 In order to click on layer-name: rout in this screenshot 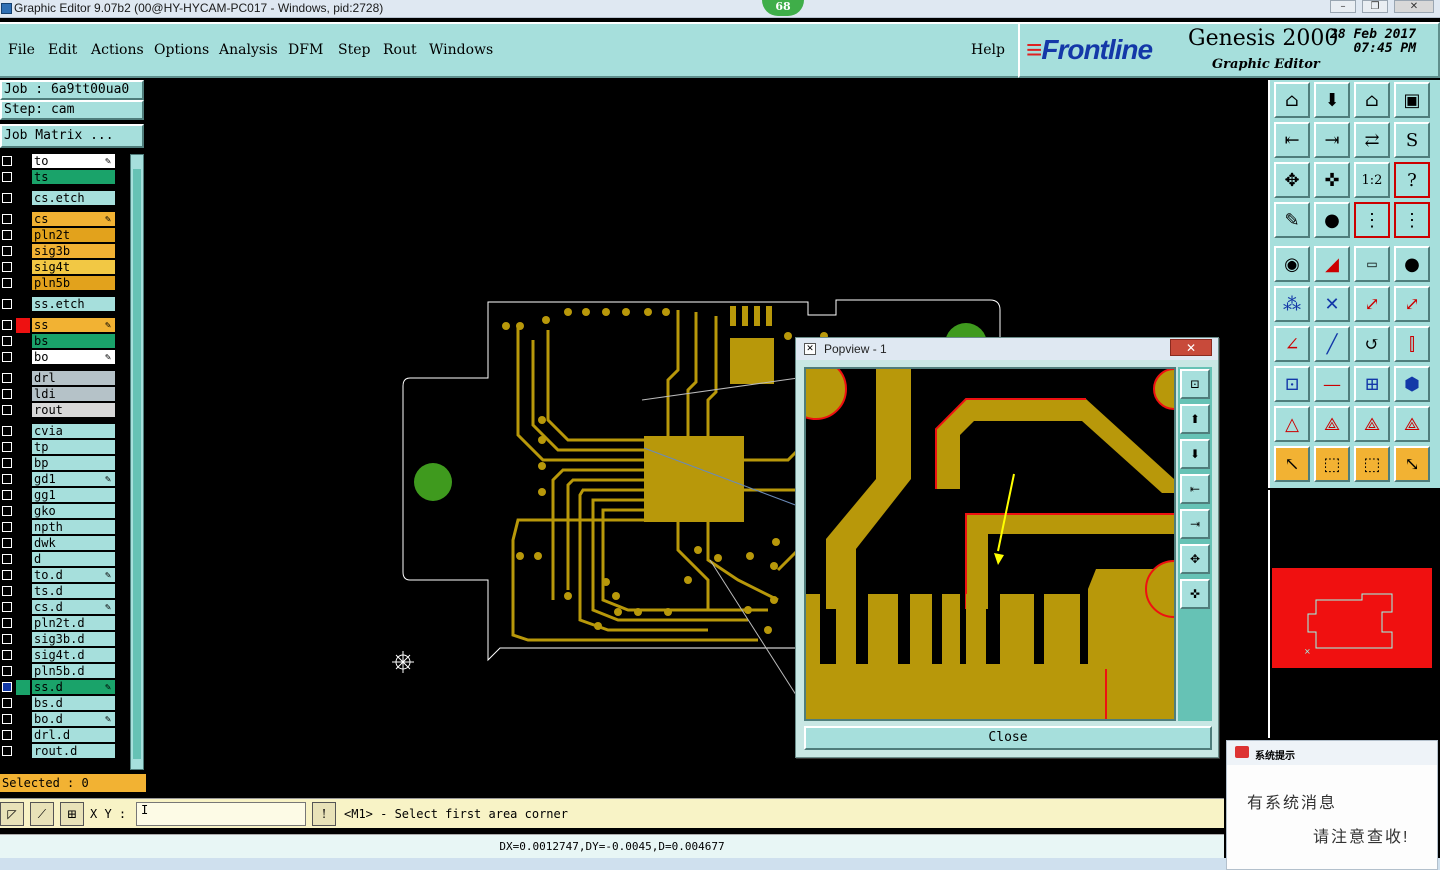, I will do `click(73, 410)`.